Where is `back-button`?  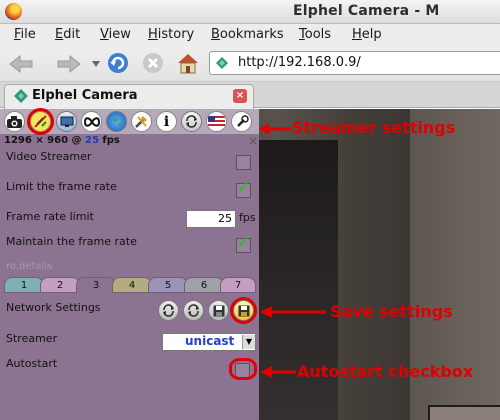
back-button is located at coordinates (21, 64).